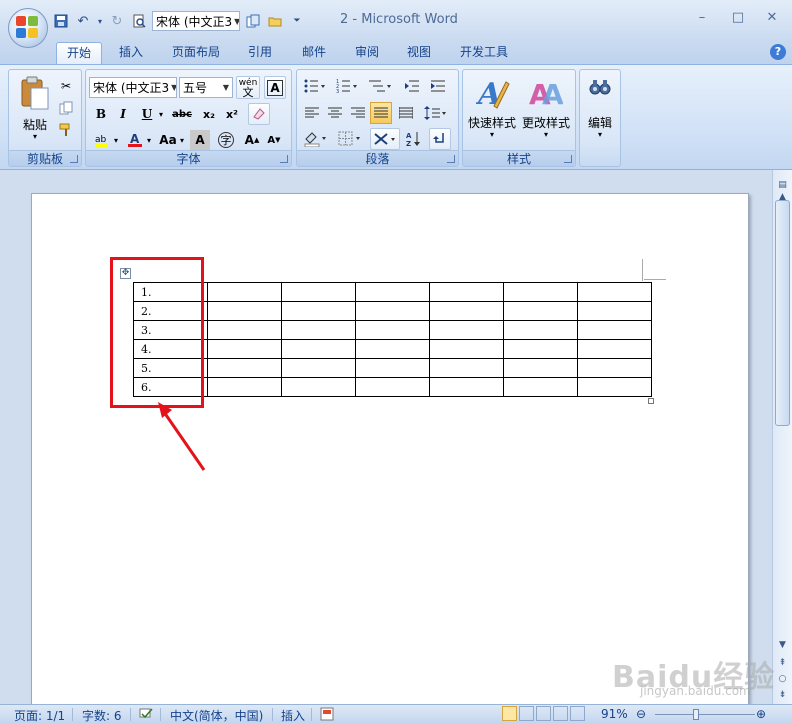 The height and width of the screenshot is (723, 792). What do you see at coordinates (206, 87) in the screenshot?
I see `font-size-combo: 五号 ▼` at bounding box center [206, 87].